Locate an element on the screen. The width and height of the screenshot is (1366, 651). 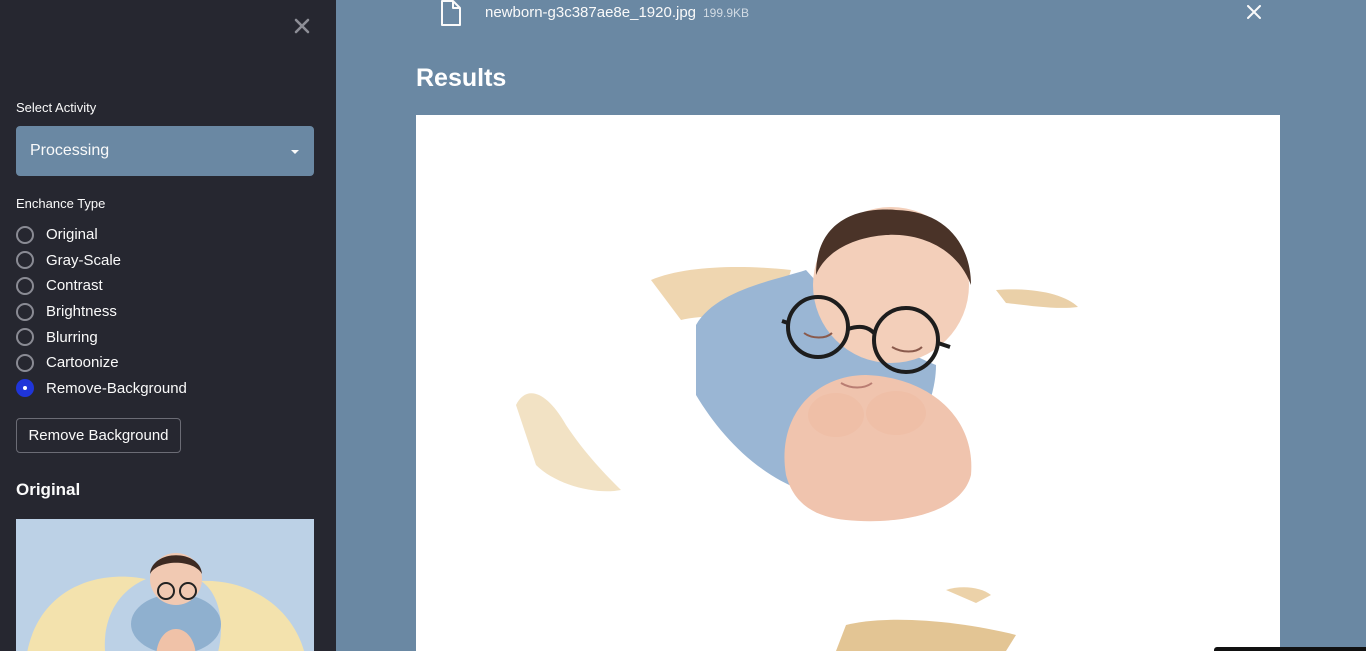
radio-option-remove-background: Remove-Background is located at coordinates (101, 389).